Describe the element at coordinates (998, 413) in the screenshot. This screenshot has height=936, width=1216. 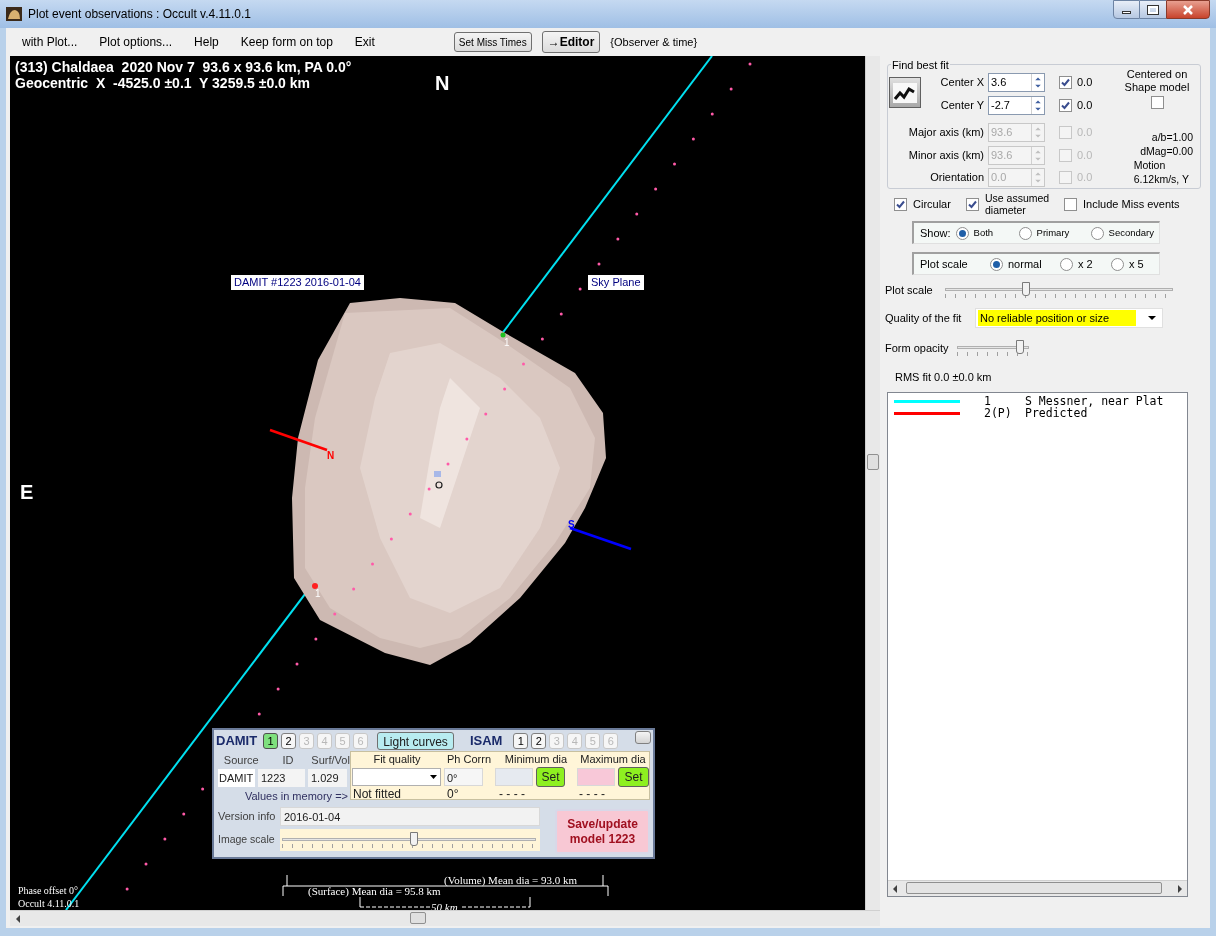
I see `observer-number: 2(P)` at that location.